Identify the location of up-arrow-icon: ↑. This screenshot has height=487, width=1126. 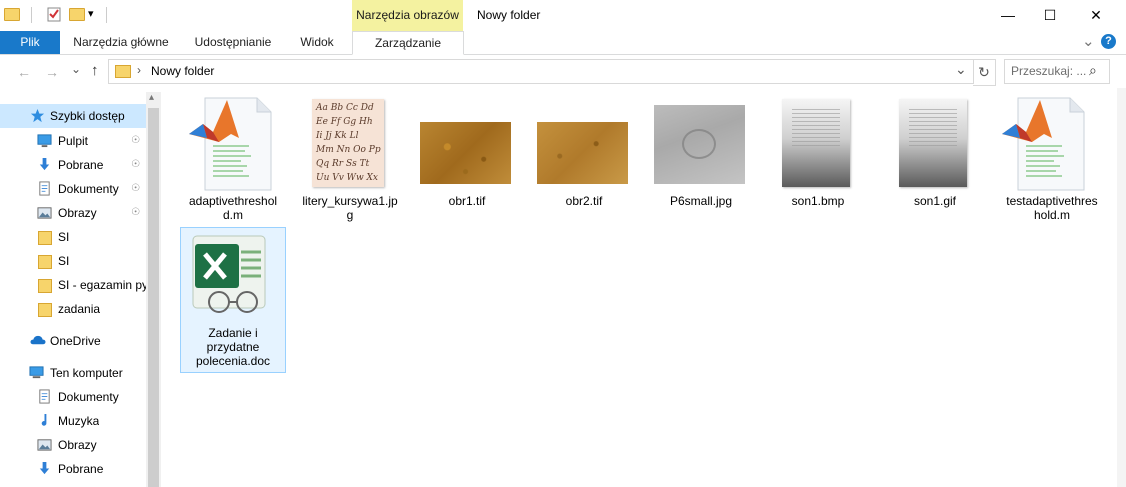
(95, 70).